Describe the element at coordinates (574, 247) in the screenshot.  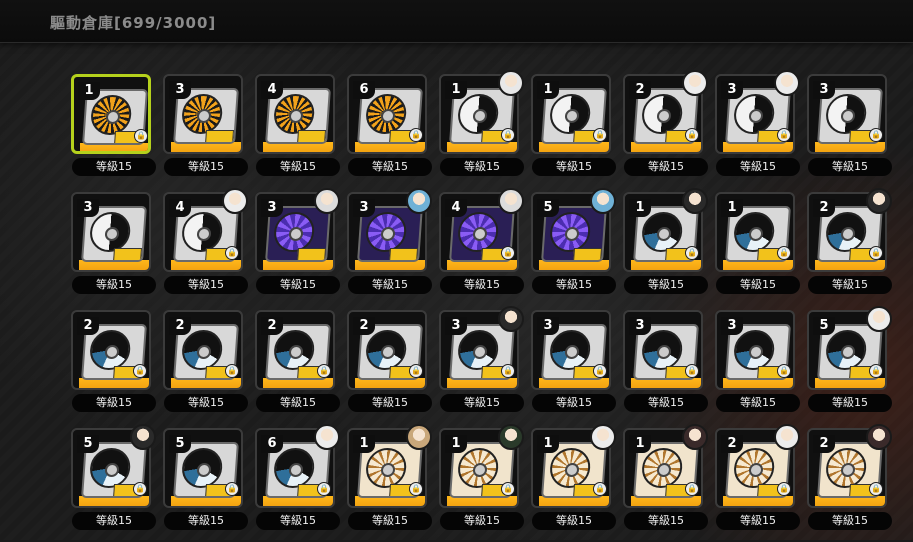
I see `drive-card: 5 等級15` at that location.